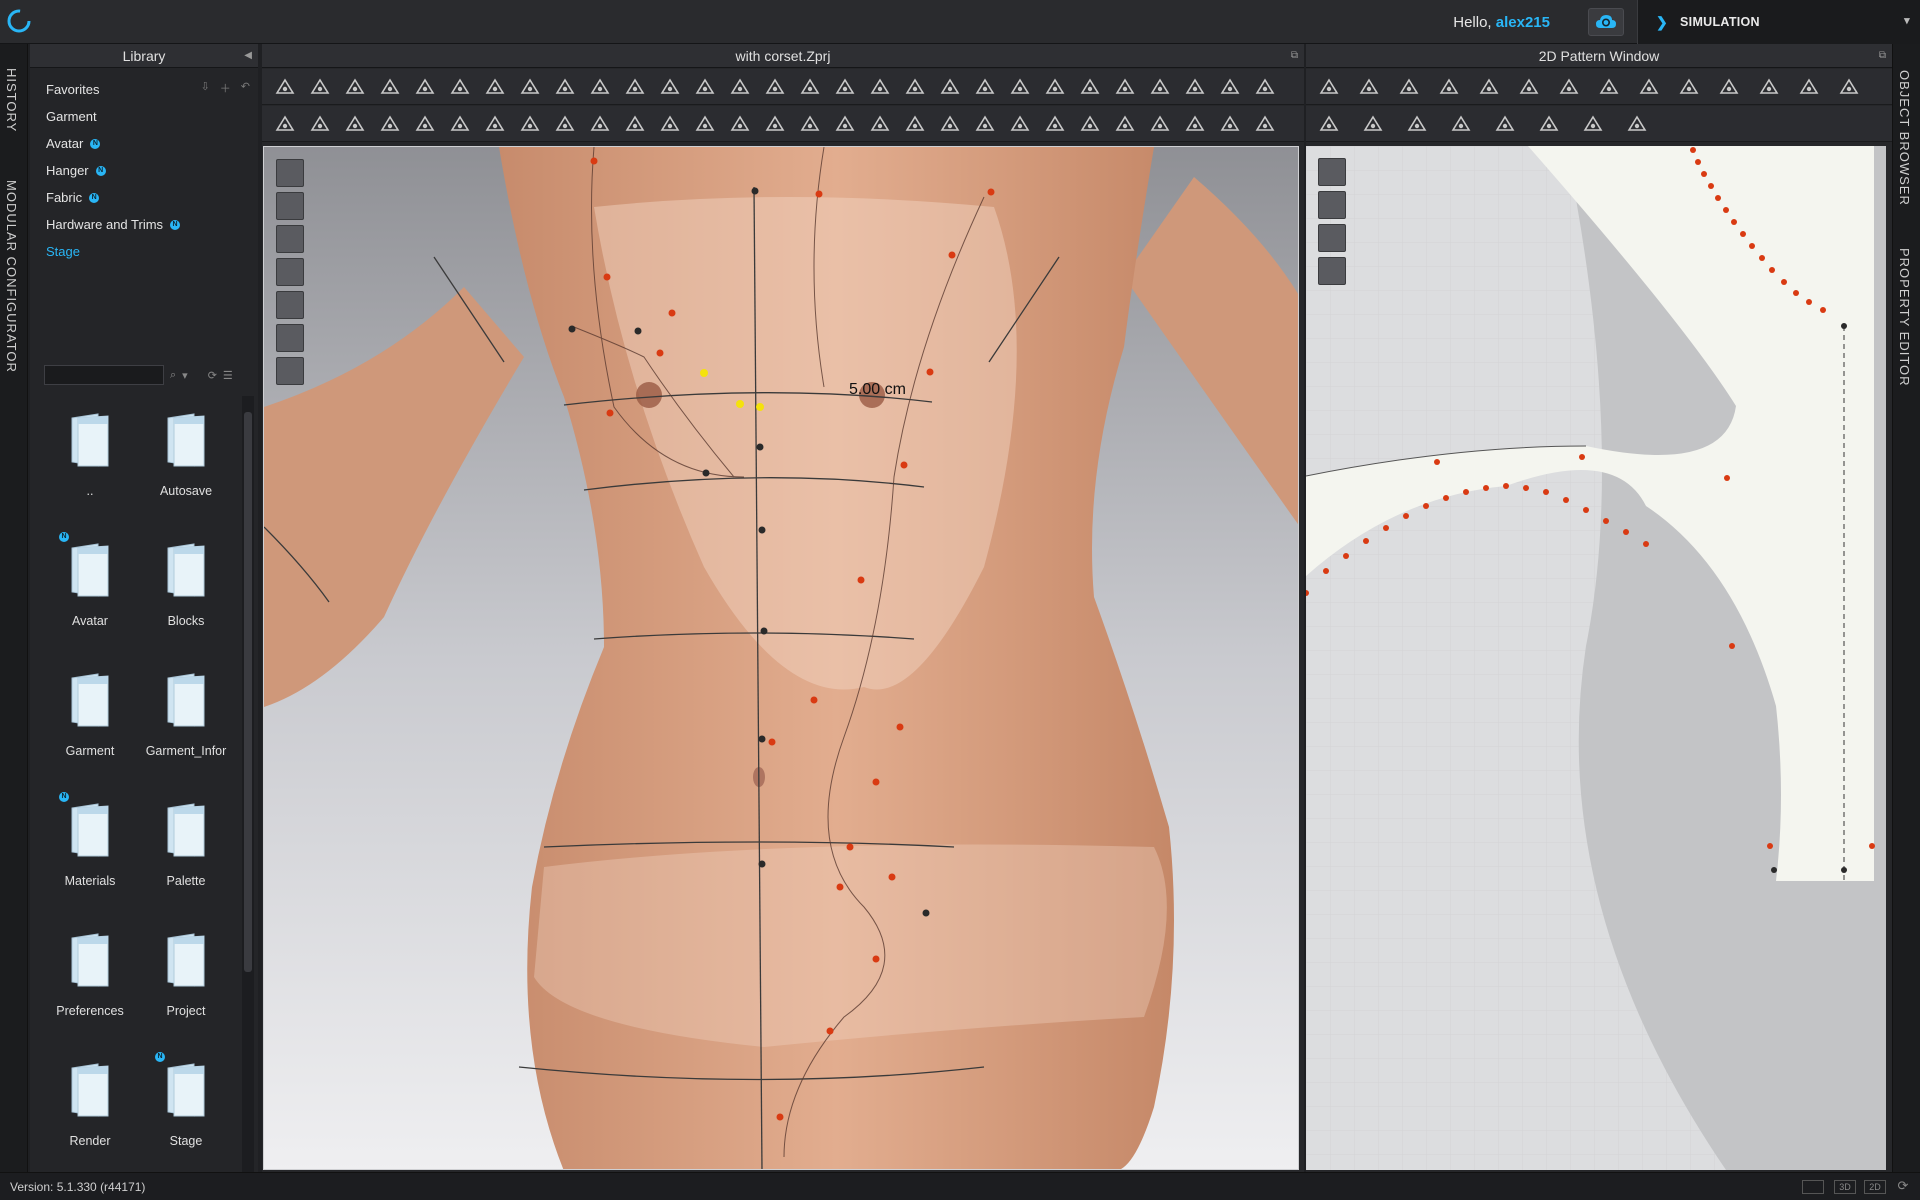  What do you see at coordinates (1523, 22) in the screenshot?
I see `username: alex215` at bounding box center [1523, 22].